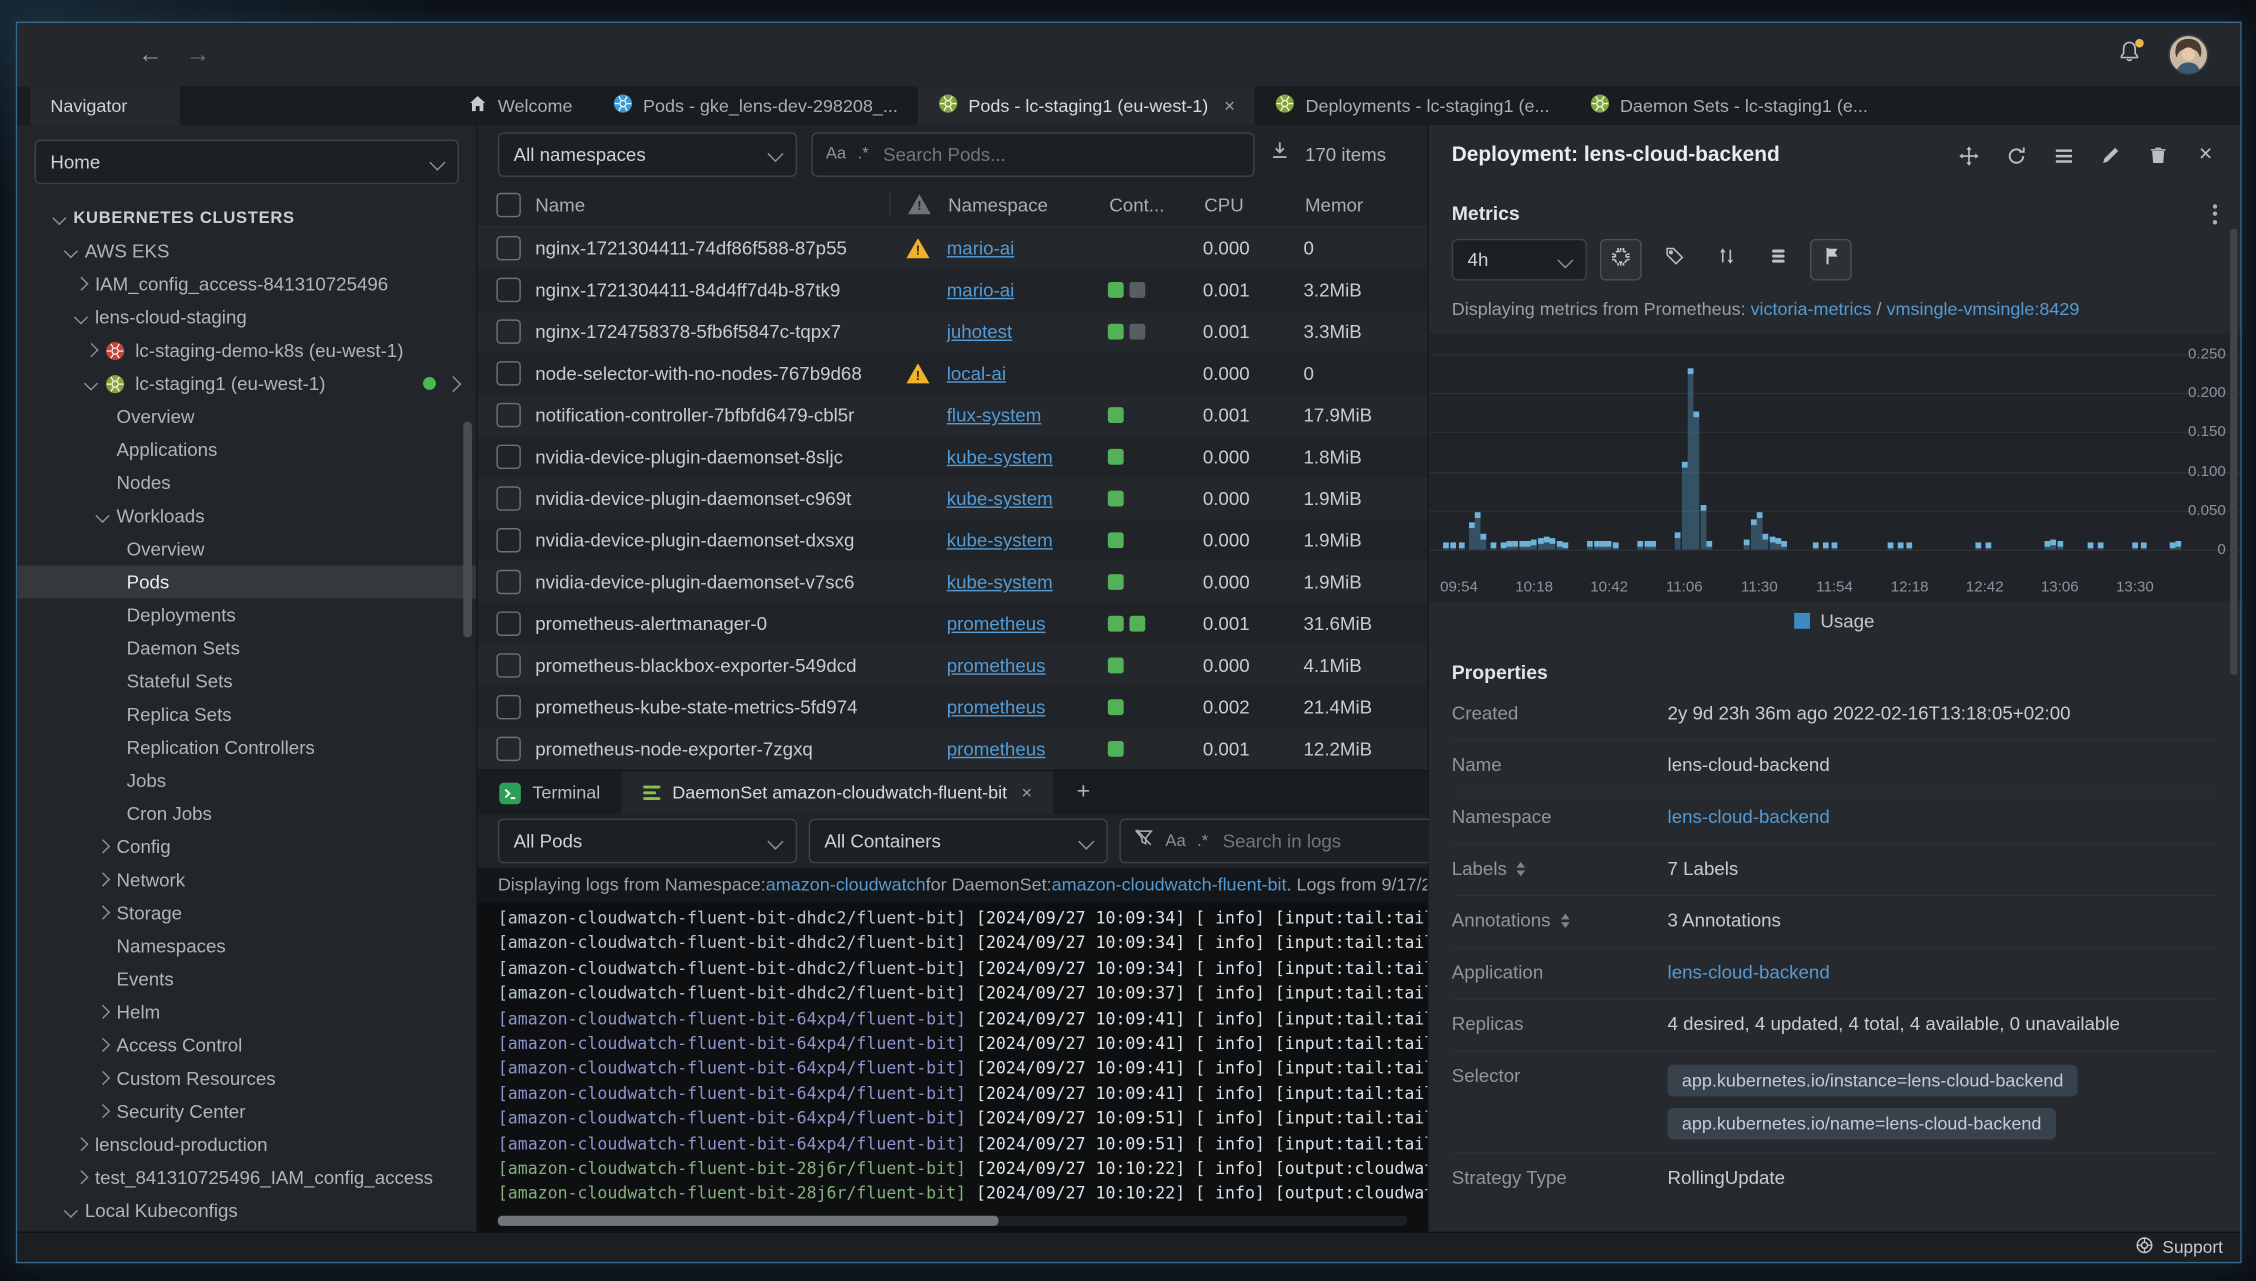  What do you see at coordinates (246, 681) in the screenshot?
I see `sidebar-item-stateful-sets: Stateful Sets` at bounding box center [246, 681].